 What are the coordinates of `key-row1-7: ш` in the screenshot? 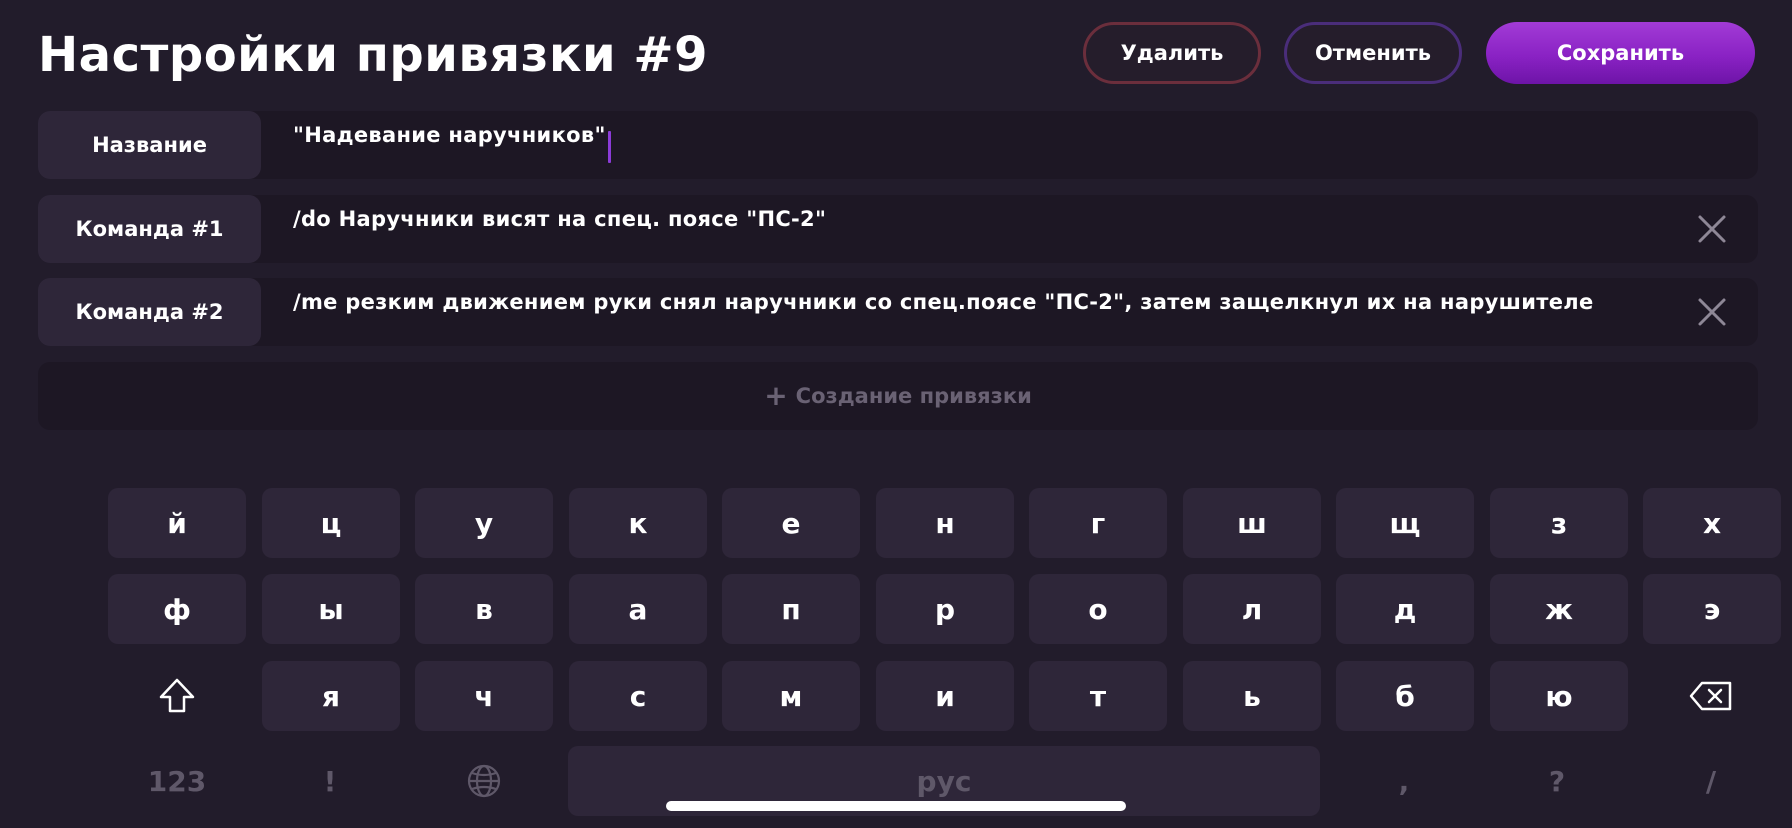 It's located at (1252, 523).